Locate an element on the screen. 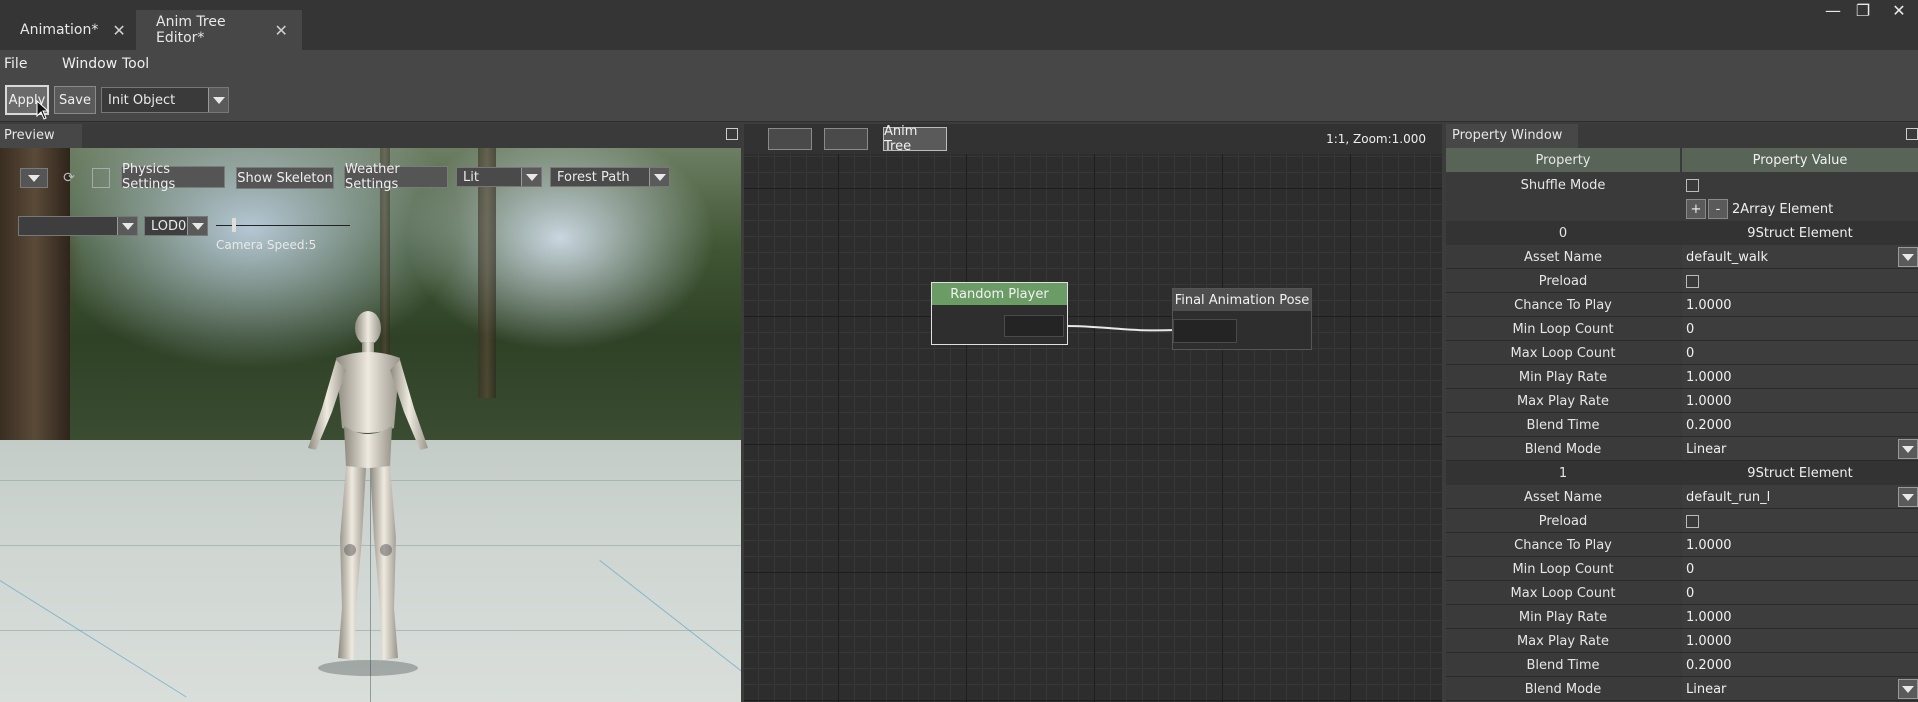  input-pin is located at coordinates (1205, 331).